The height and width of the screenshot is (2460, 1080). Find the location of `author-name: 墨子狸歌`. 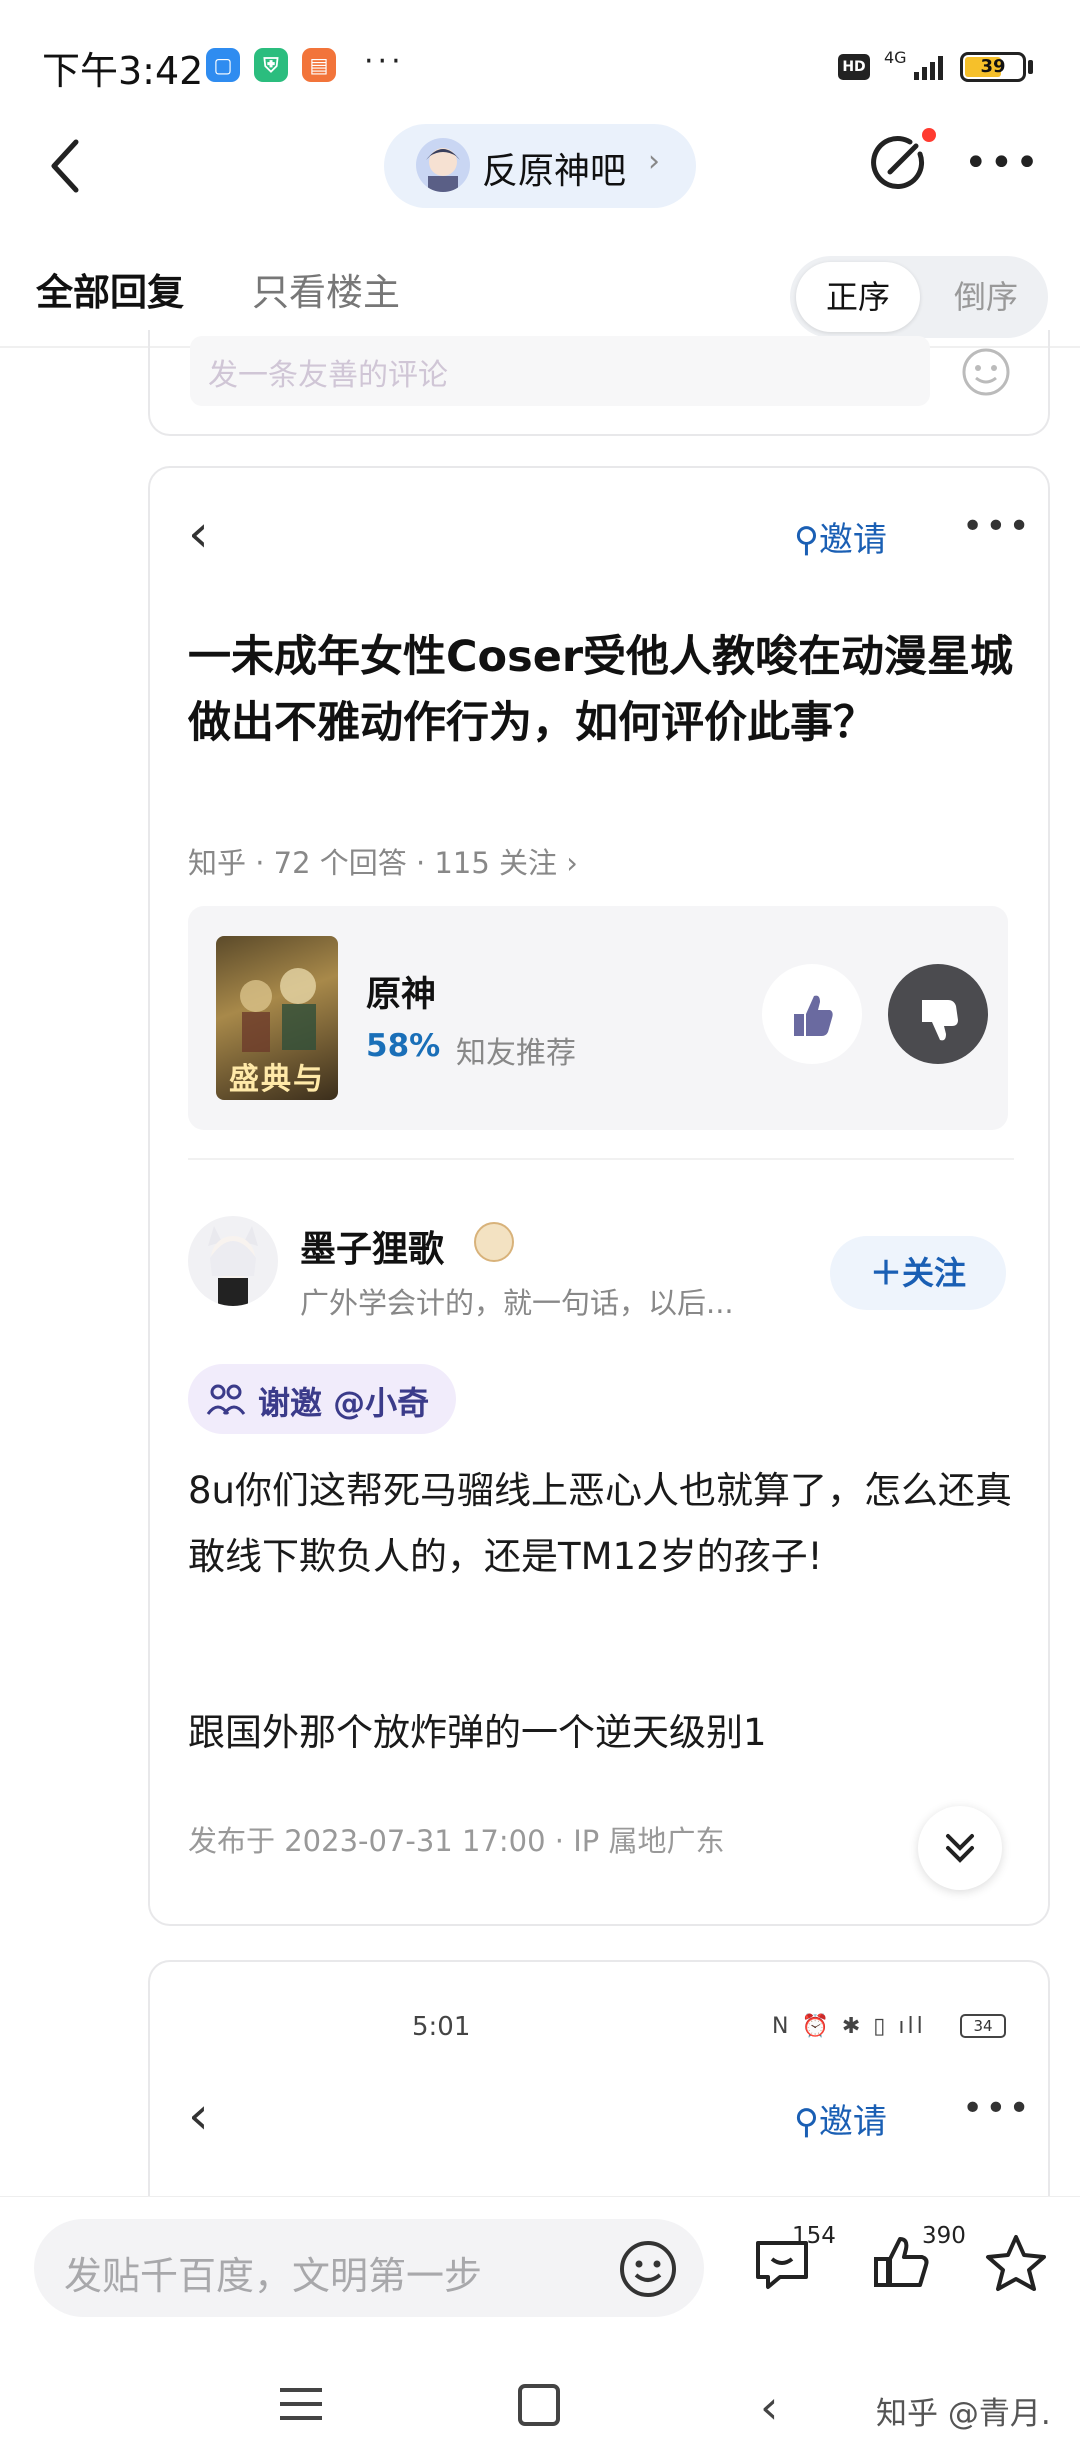

author-name: 墨子狸歌 is located at coordinates (372, 1249).